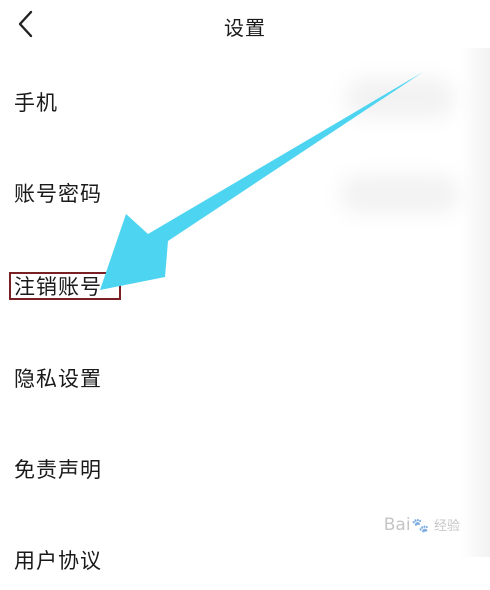 This screenshot has height=590, width=490. What do you see at coordinates (230, 560) in the screenshot?
I see `menu-item-user-agreement: 用户协议` at bounding box center [230, 560].